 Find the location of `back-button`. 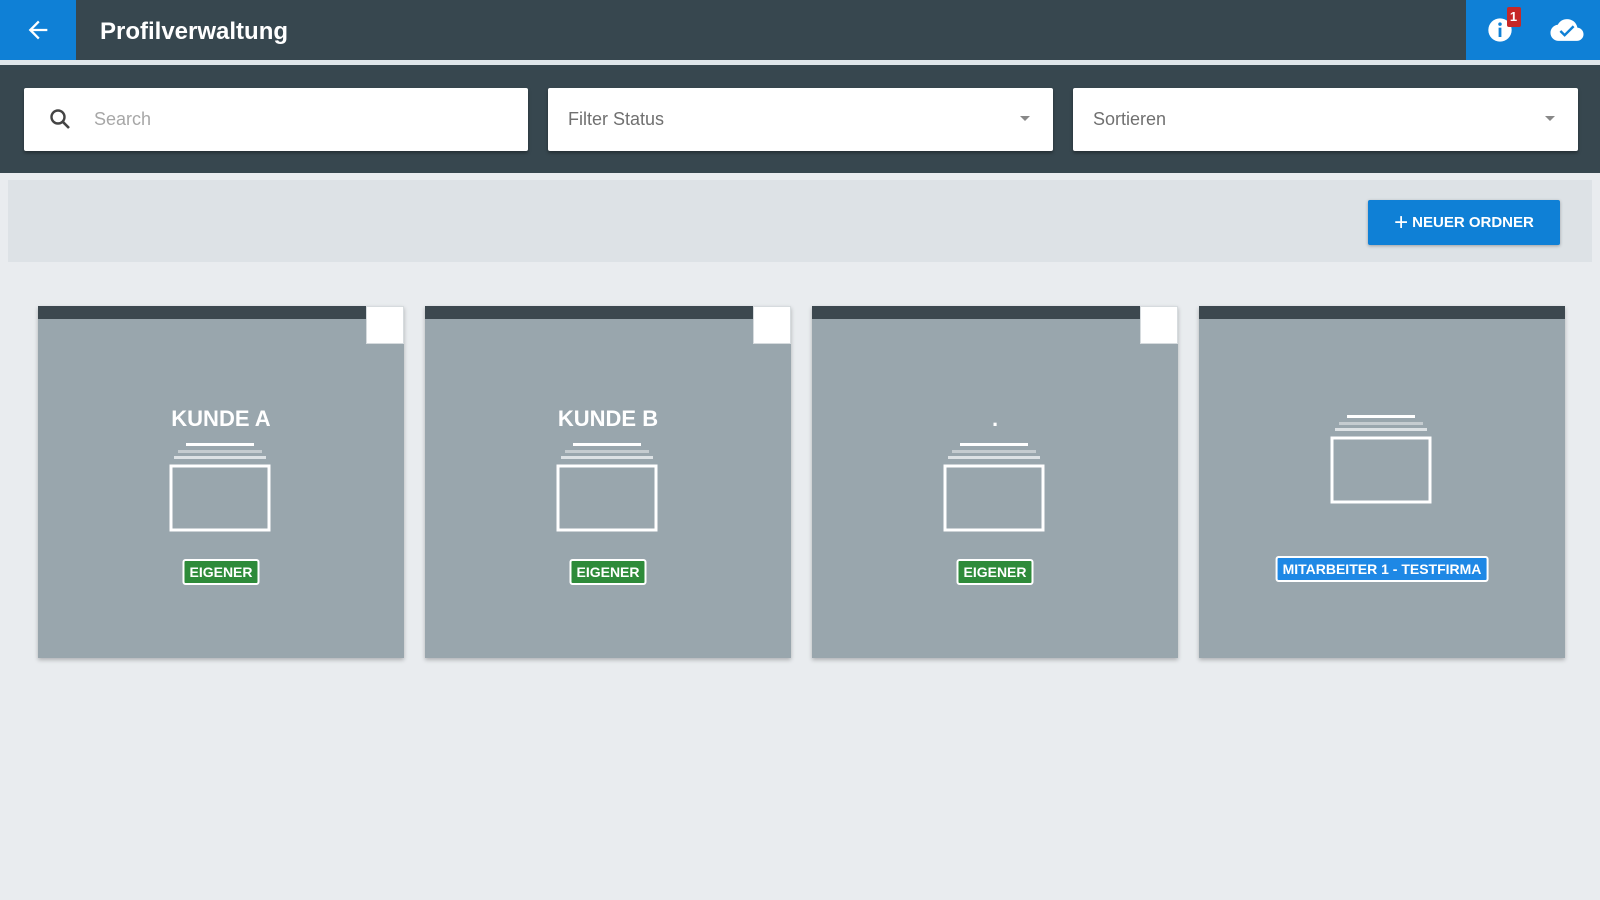

back-button is located at coordinates (38, 30).